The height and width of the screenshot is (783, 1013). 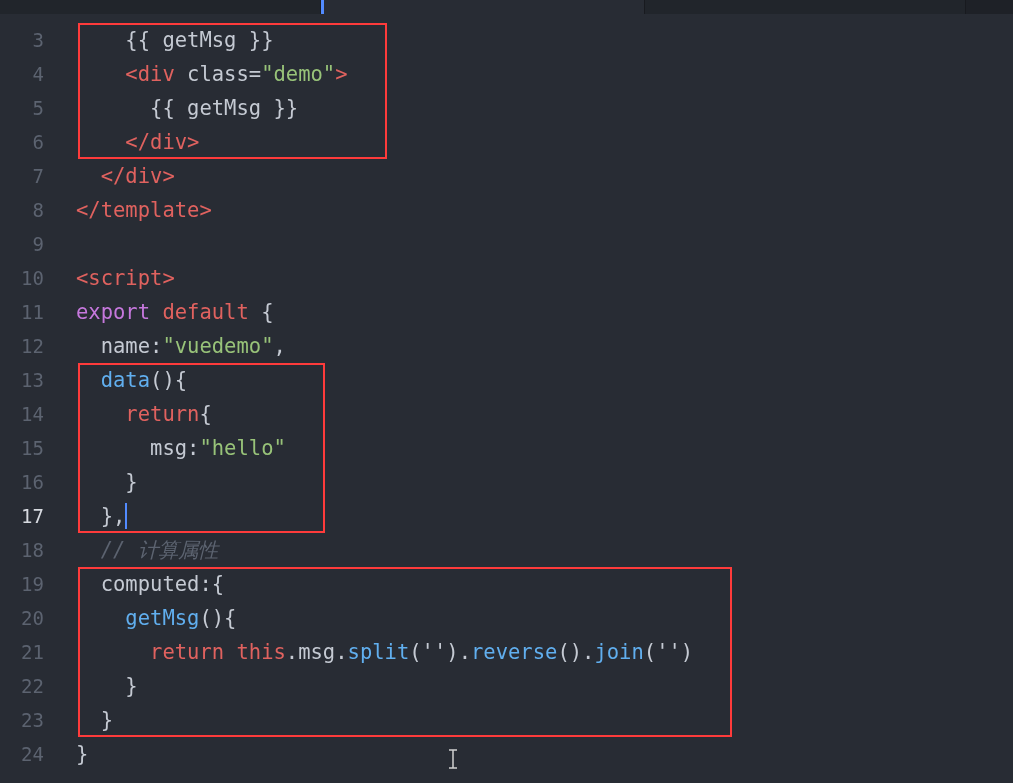 What do you see at coordinates (32, 686) in the screenshot?
I see `line-number: 22` at bounding box center [32, 686].